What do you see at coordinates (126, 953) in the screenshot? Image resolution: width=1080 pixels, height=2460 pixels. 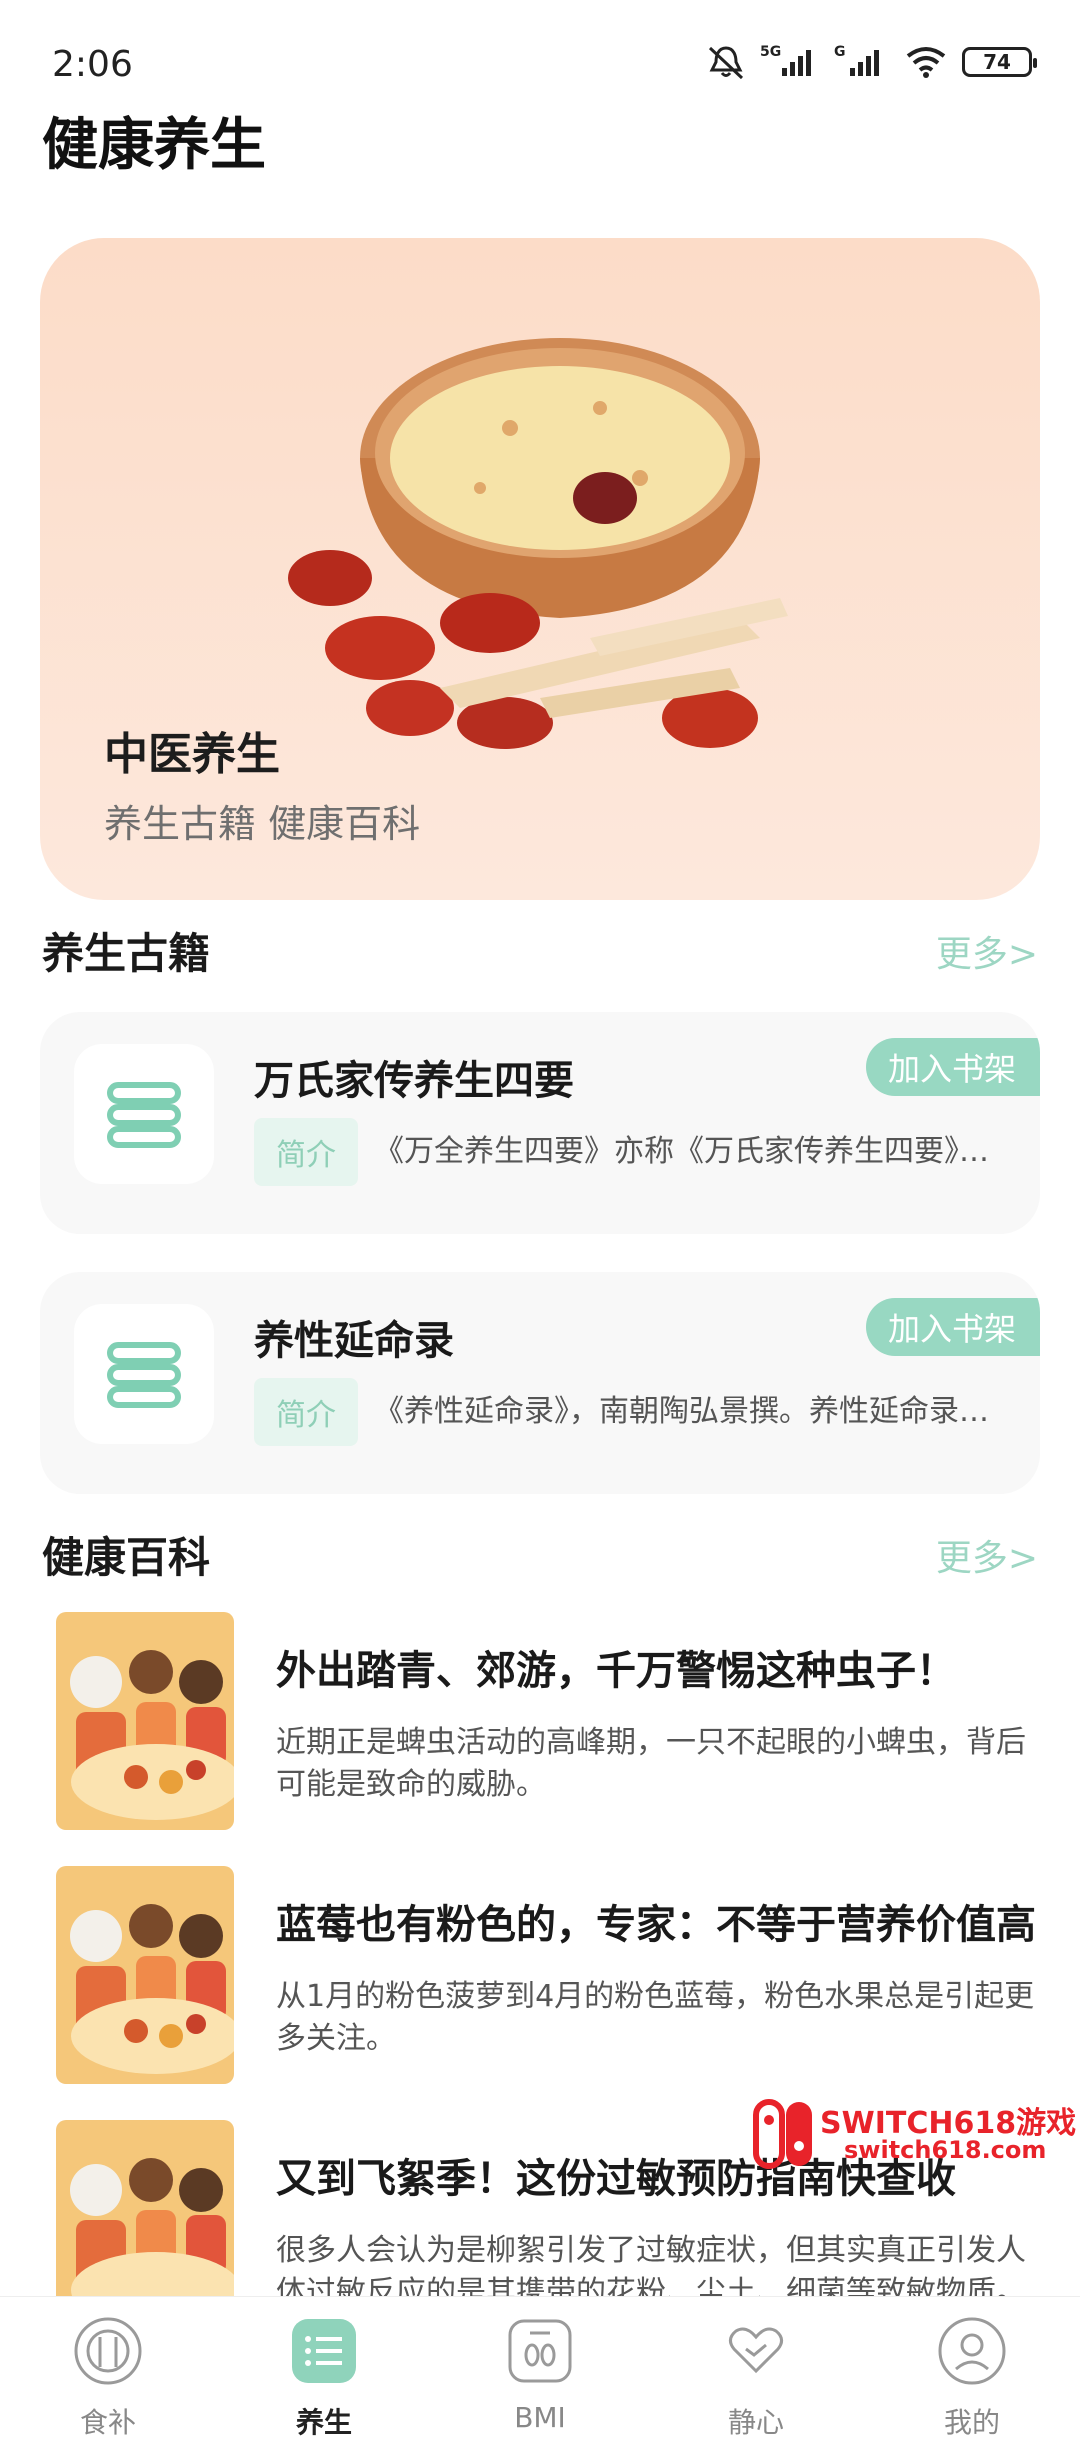 I see `section-title: 养生古籍` at bounding box center [126, 953].